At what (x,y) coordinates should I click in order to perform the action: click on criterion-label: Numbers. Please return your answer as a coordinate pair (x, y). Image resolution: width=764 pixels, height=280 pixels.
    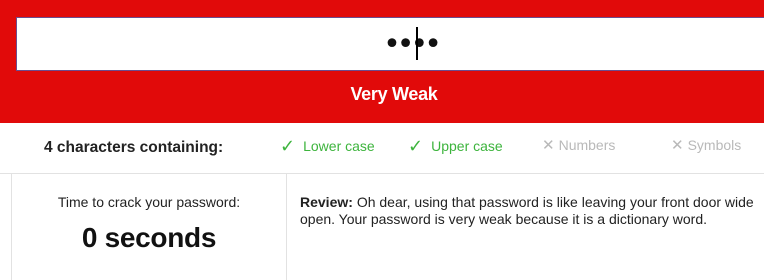
    Looking at the image, I should click on (587, 145).